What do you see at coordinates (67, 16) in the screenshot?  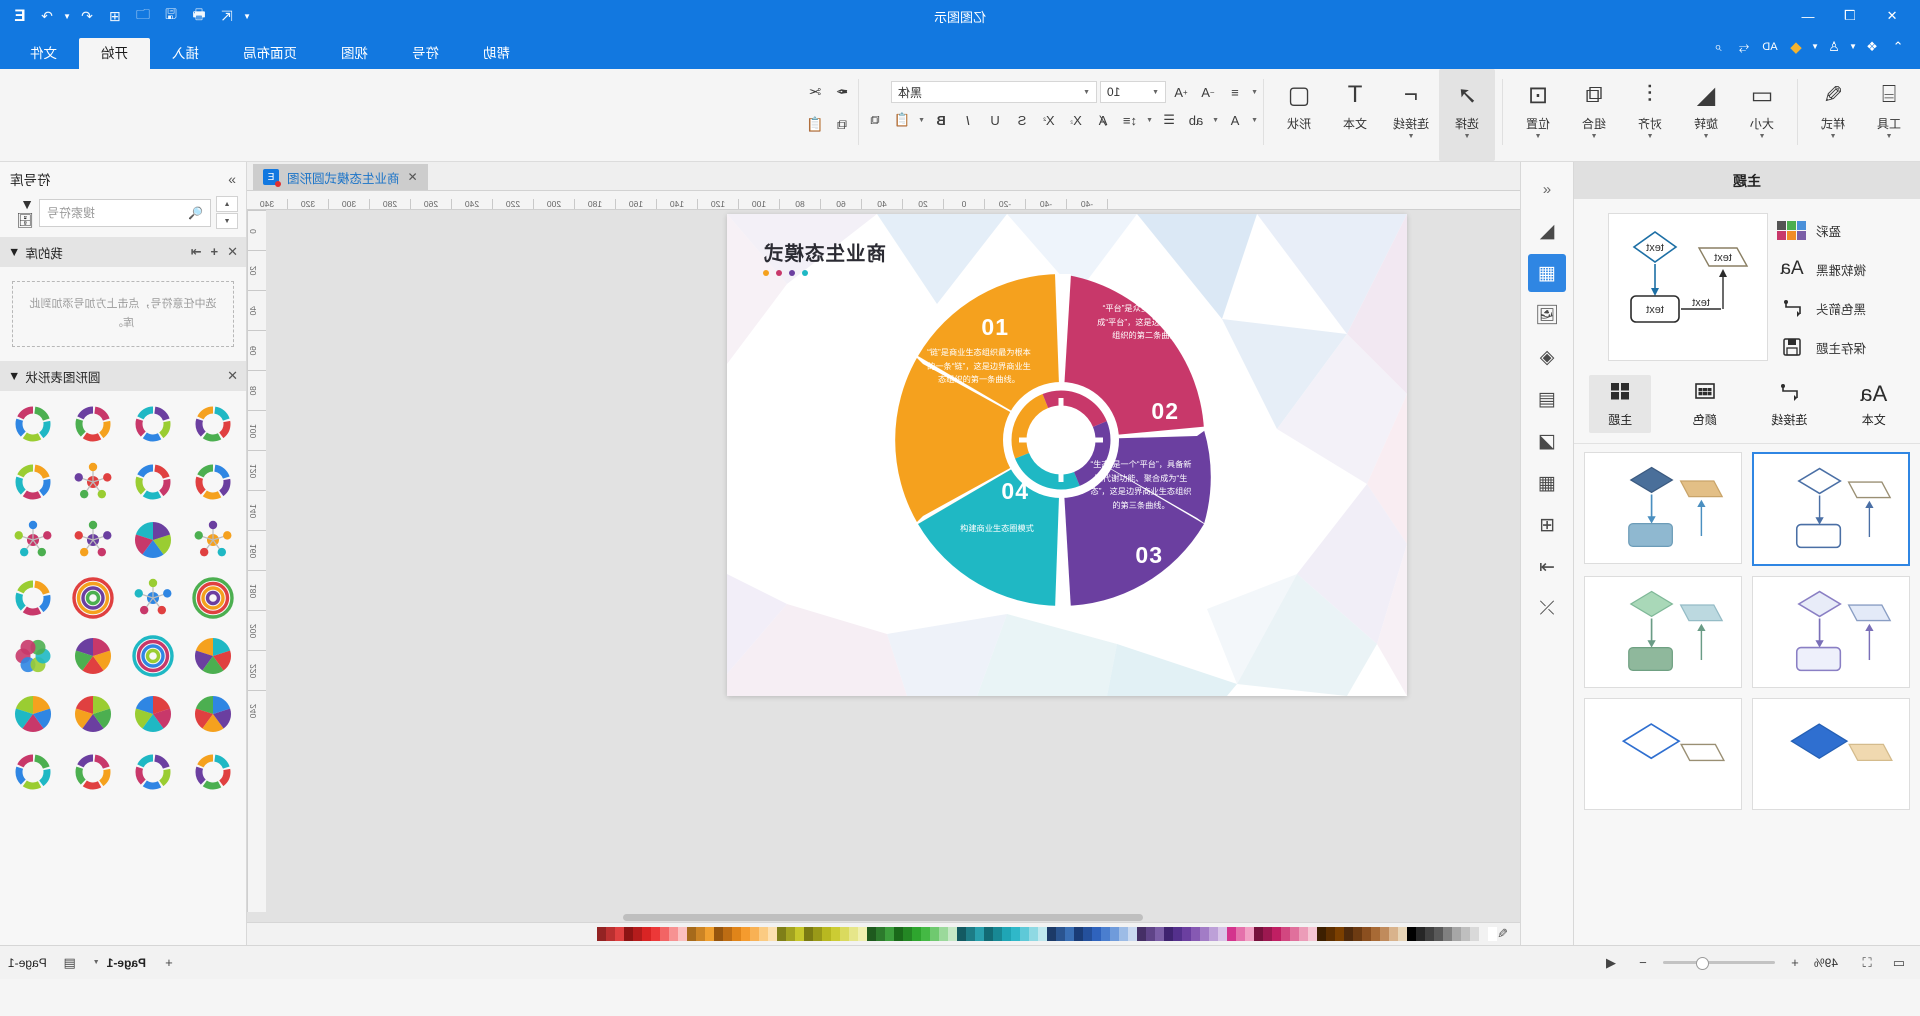 I see `undo-dropdown-icon: ▼` at bounding box center [67, 16].